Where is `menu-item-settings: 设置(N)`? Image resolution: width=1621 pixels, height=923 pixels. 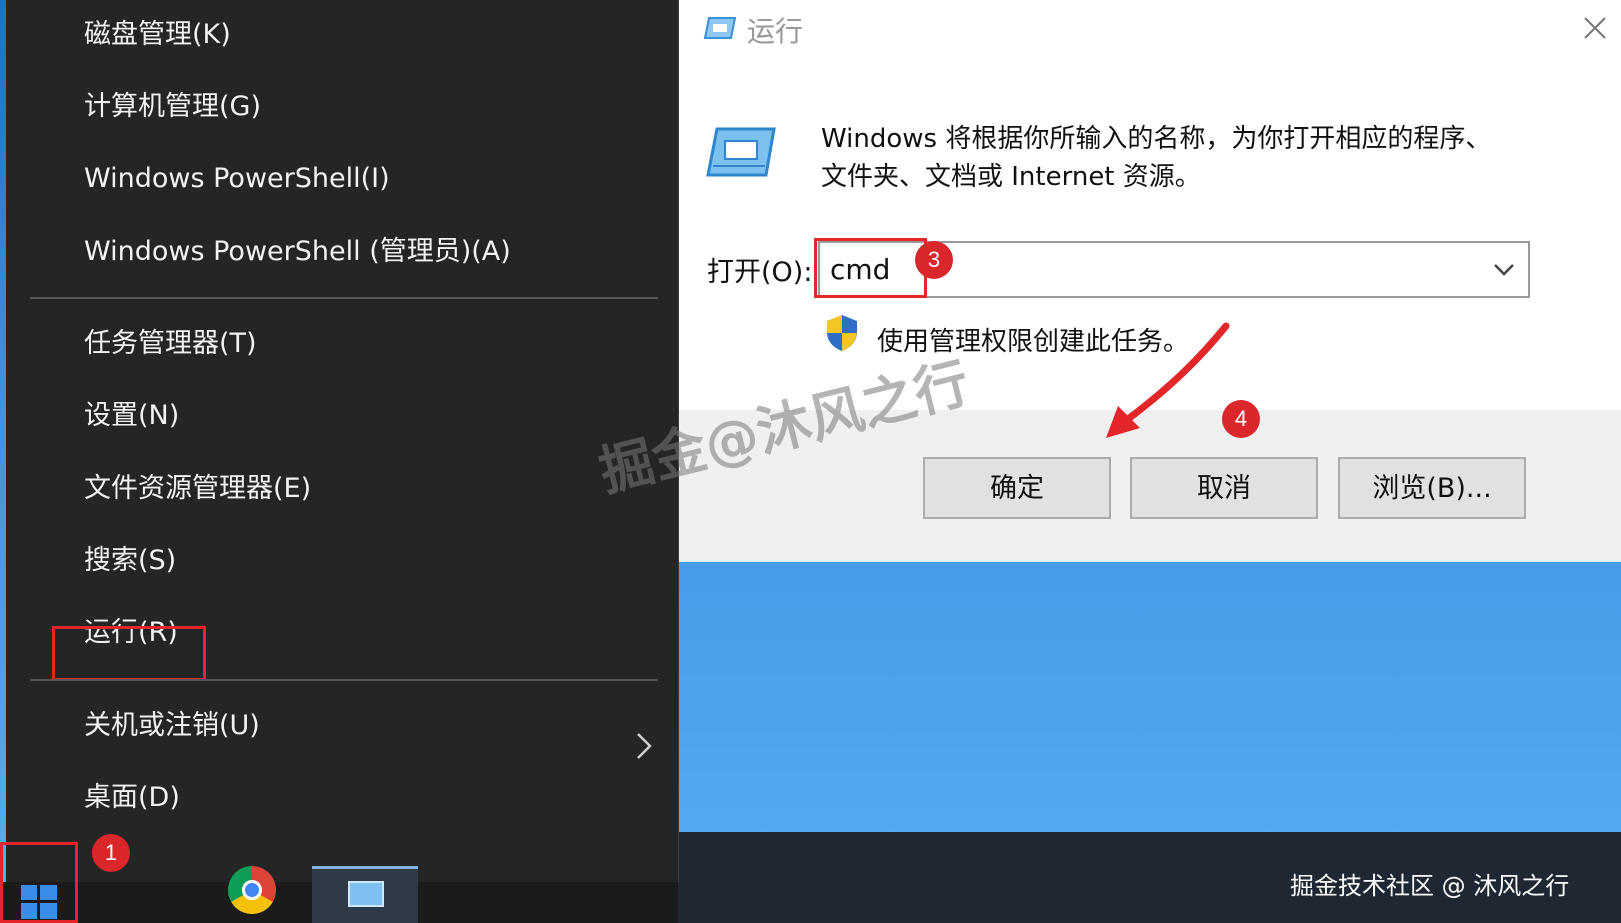
menu-item-settings: 设置(N) is located at coordinates (342, 416).